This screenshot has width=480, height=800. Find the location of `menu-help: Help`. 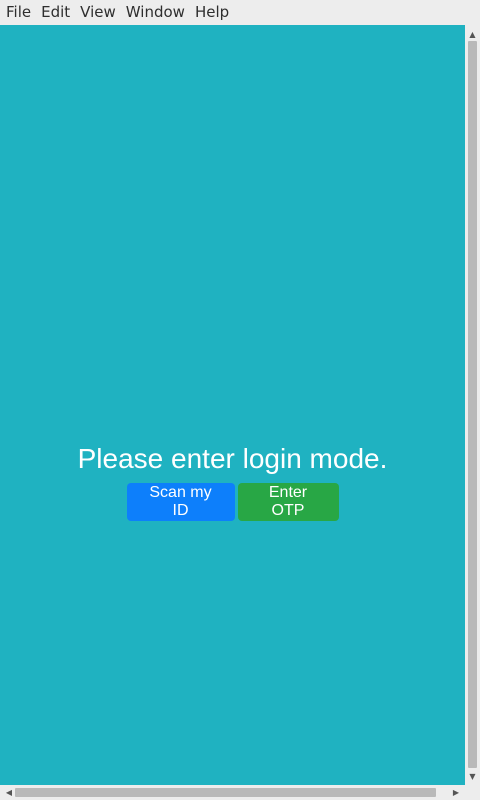

menu-help: Help is located at coordinates (213, 12).